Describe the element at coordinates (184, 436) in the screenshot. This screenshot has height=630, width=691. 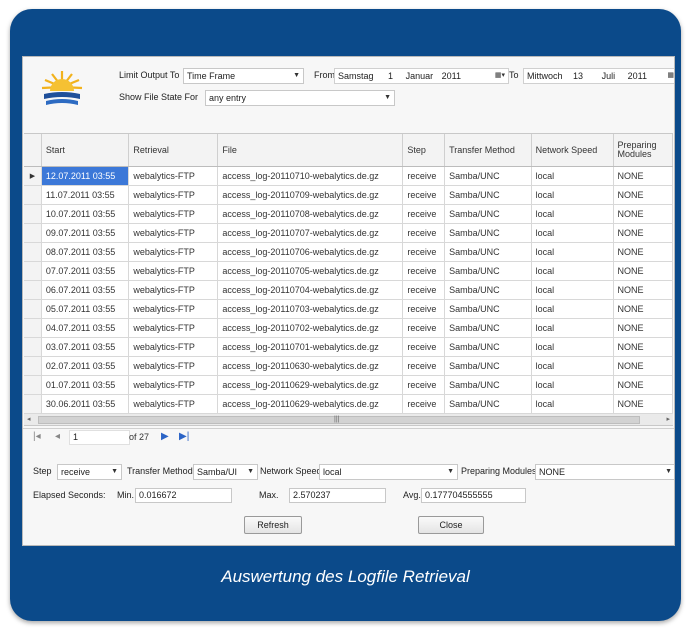
I see `last-record-icon: ▶|` at that location.